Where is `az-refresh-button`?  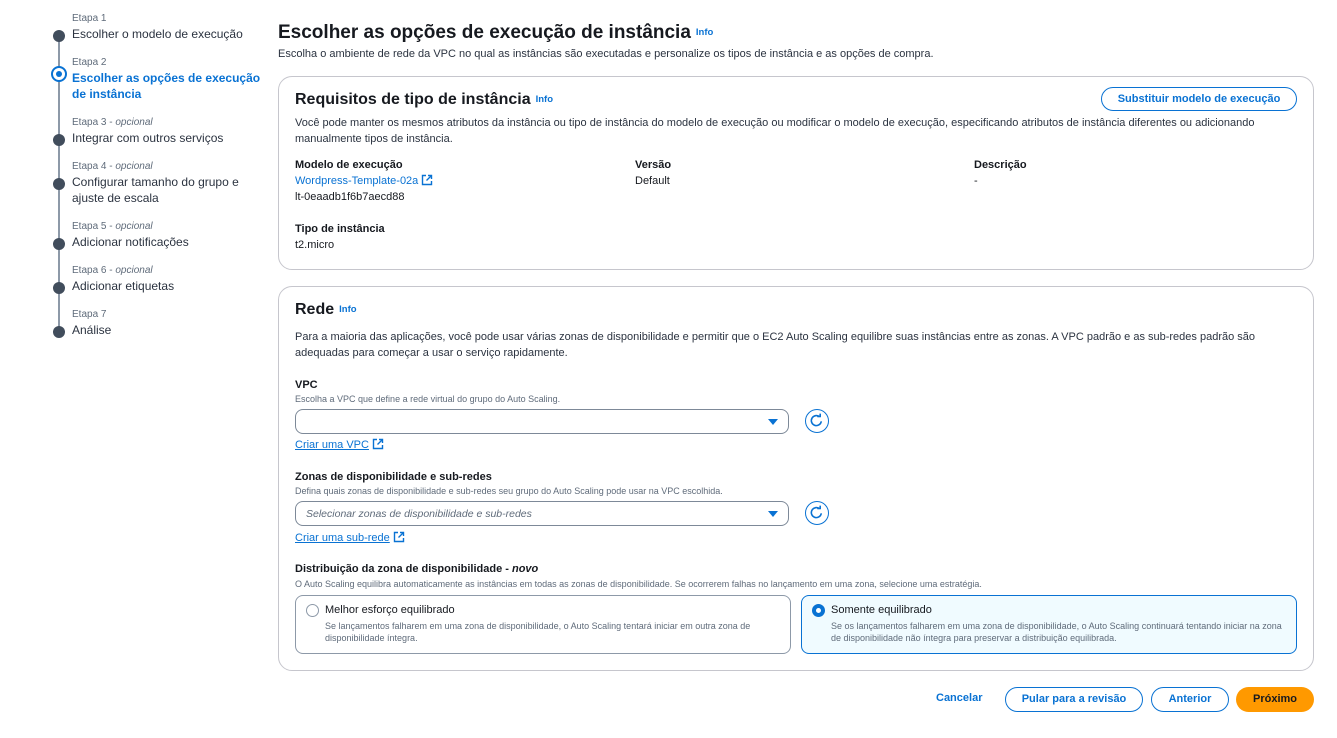
az-refresh-button is located at coordinates (817, 513).